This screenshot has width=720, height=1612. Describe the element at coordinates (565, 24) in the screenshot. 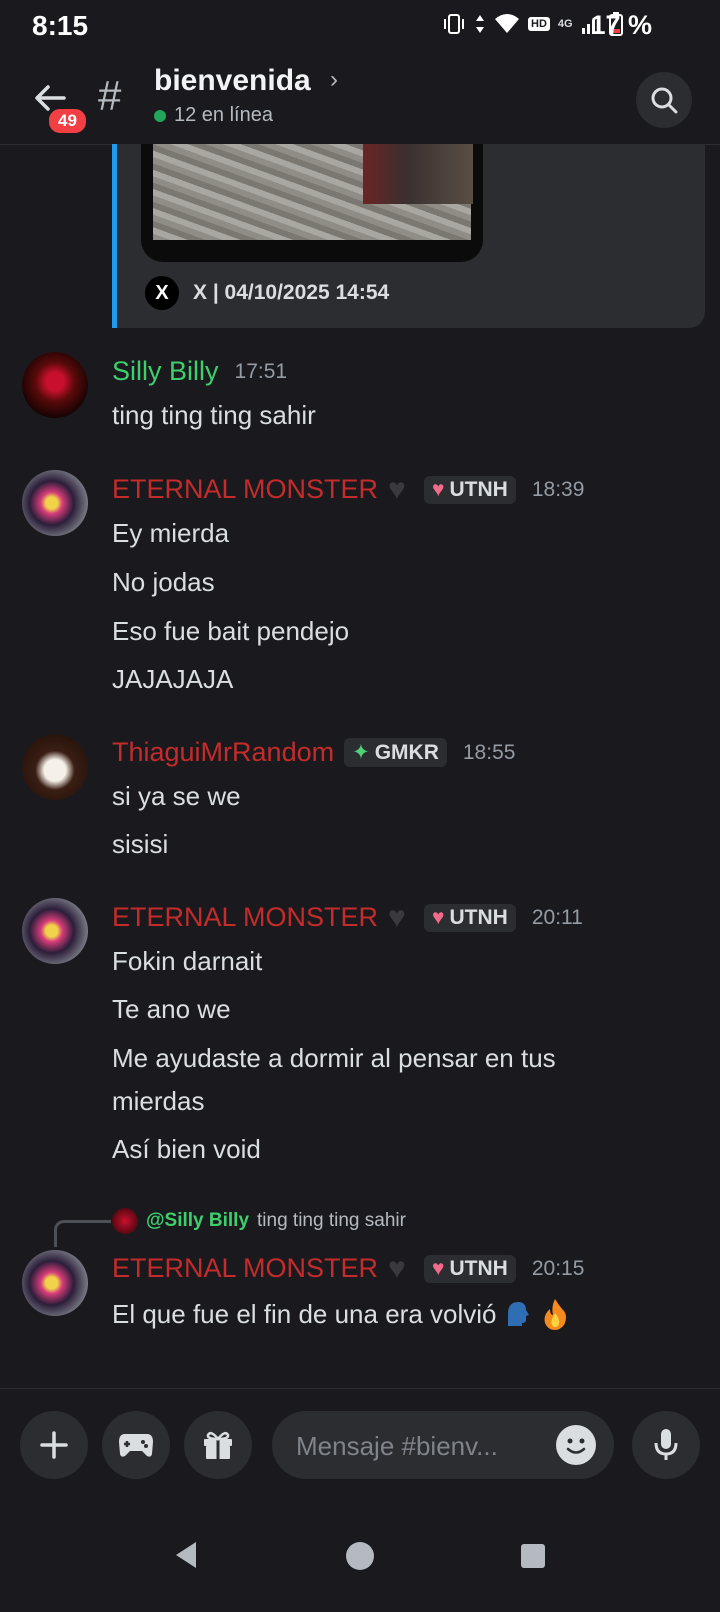

I see `network-type: 4G` at that location.